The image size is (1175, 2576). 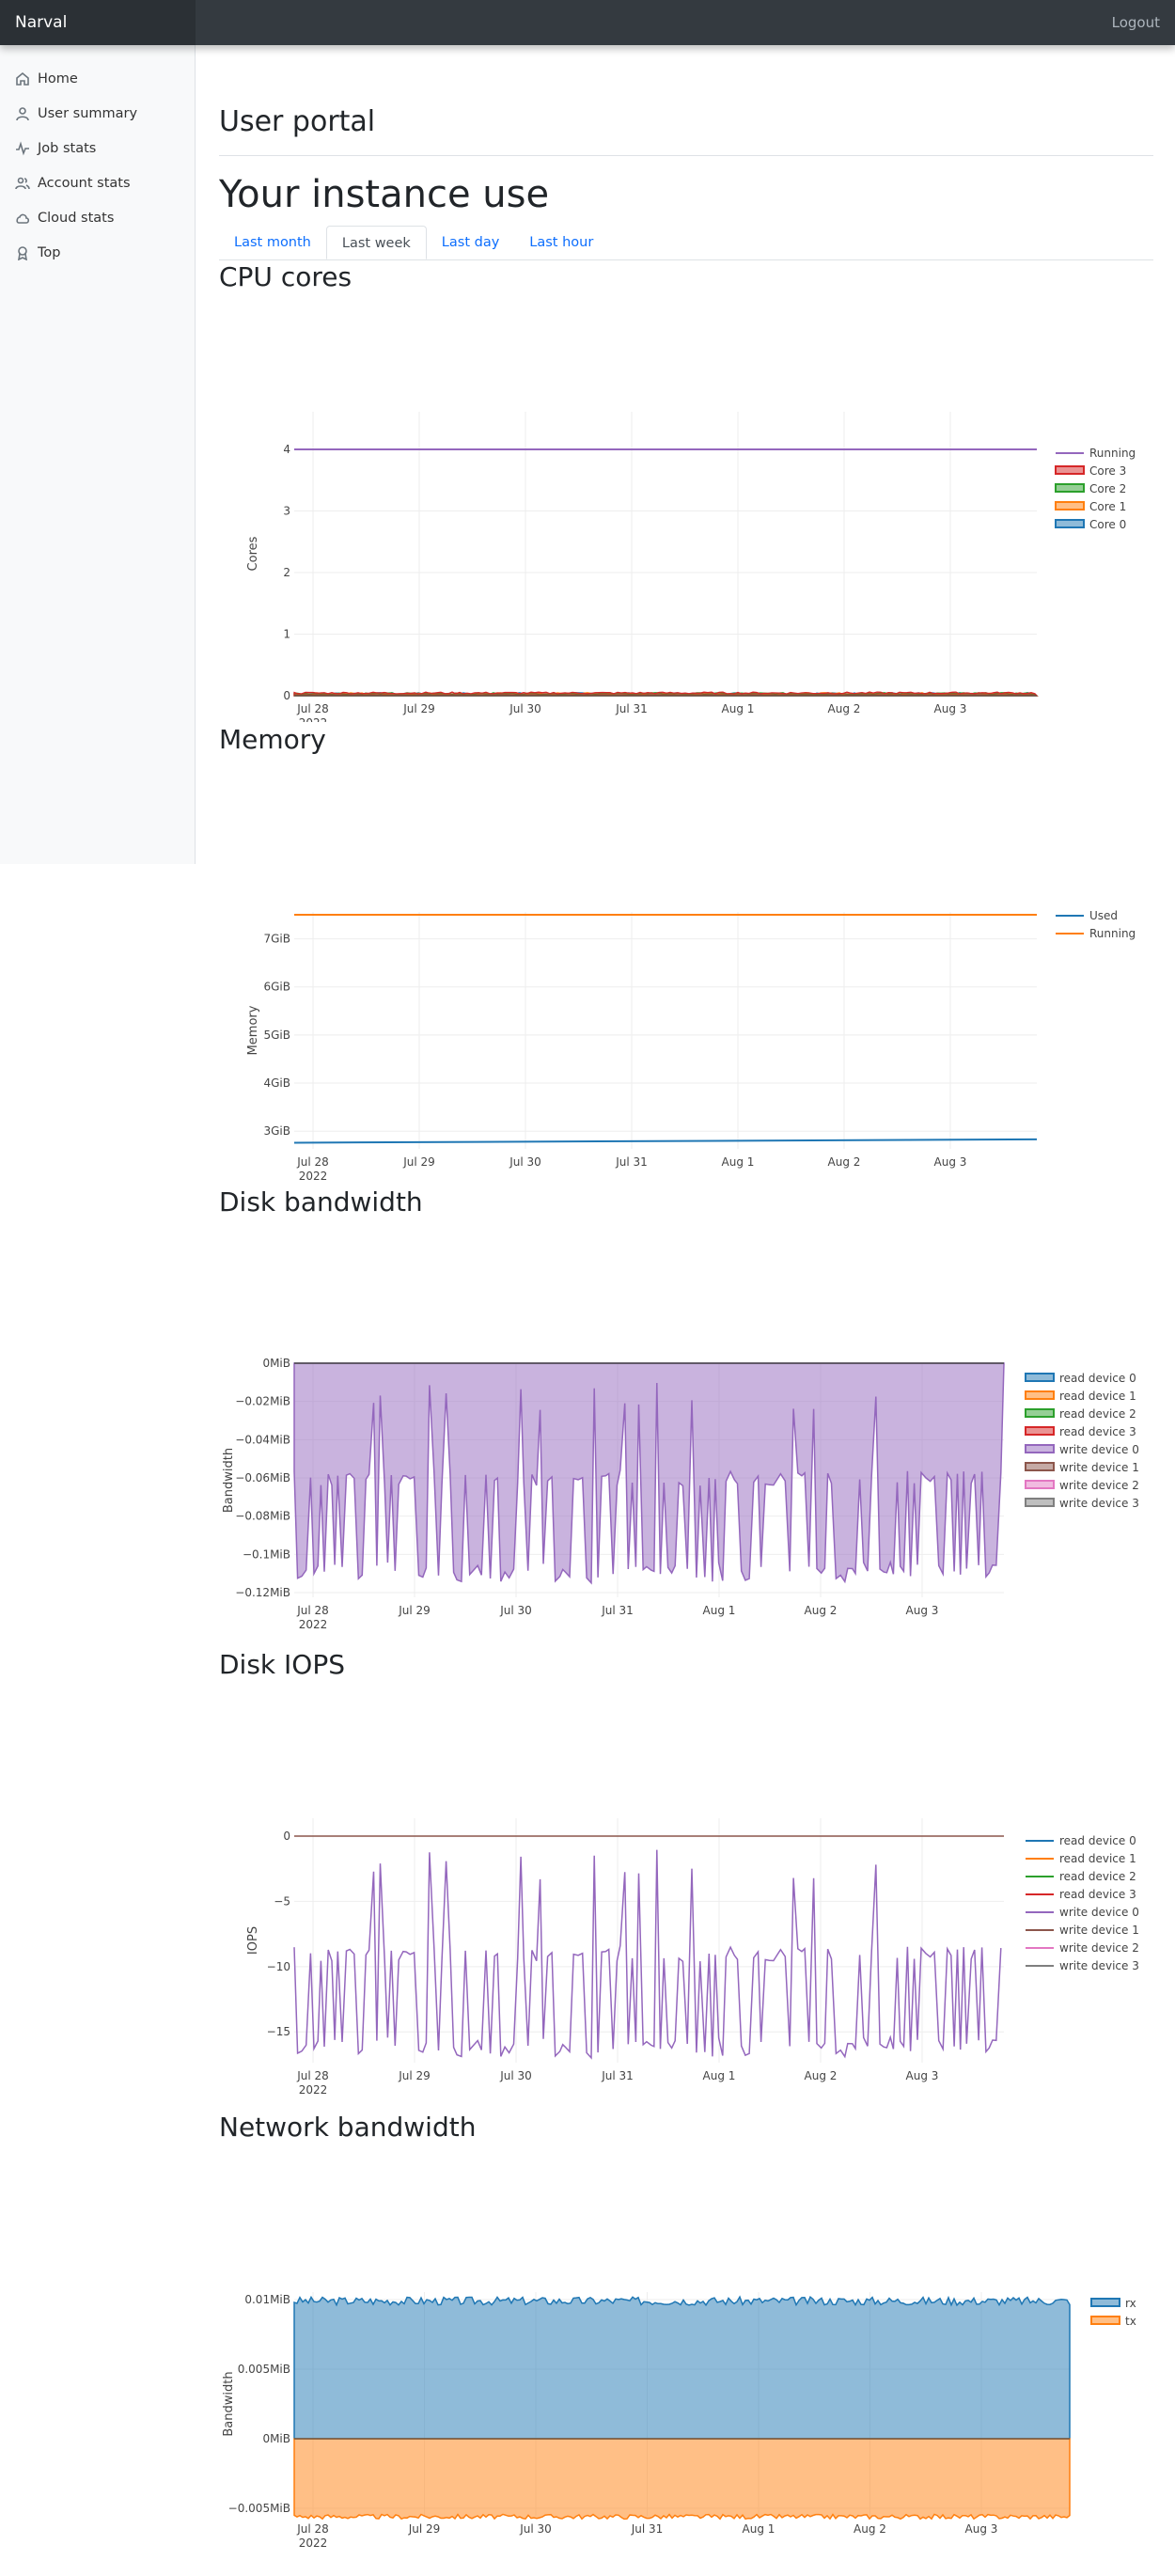 I want to click on brand-logo: Narval, so click(x=98, y=23).